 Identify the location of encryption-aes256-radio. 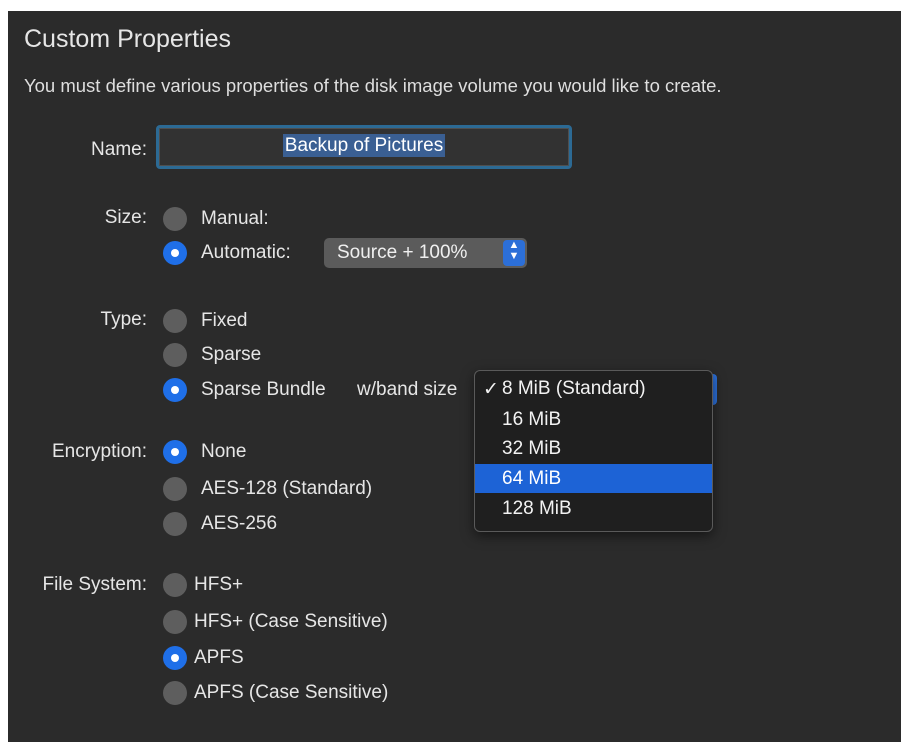
(175, 524).